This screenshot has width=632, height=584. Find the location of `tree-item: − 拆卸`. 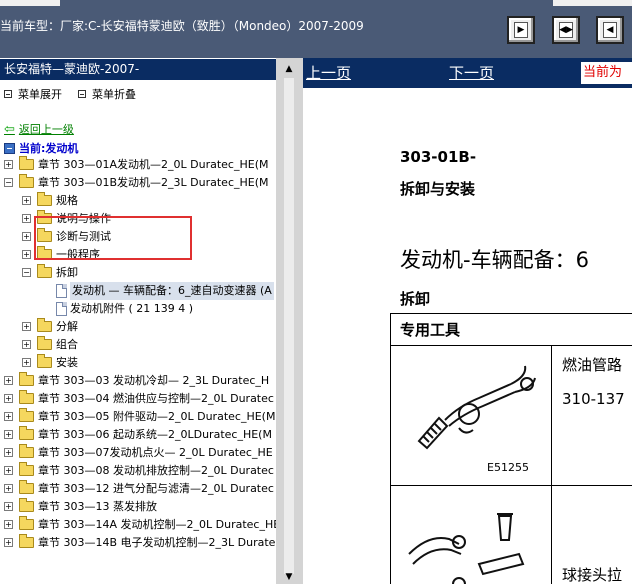

tree-item: − 拆卸 is located at coordinates (138, 273).